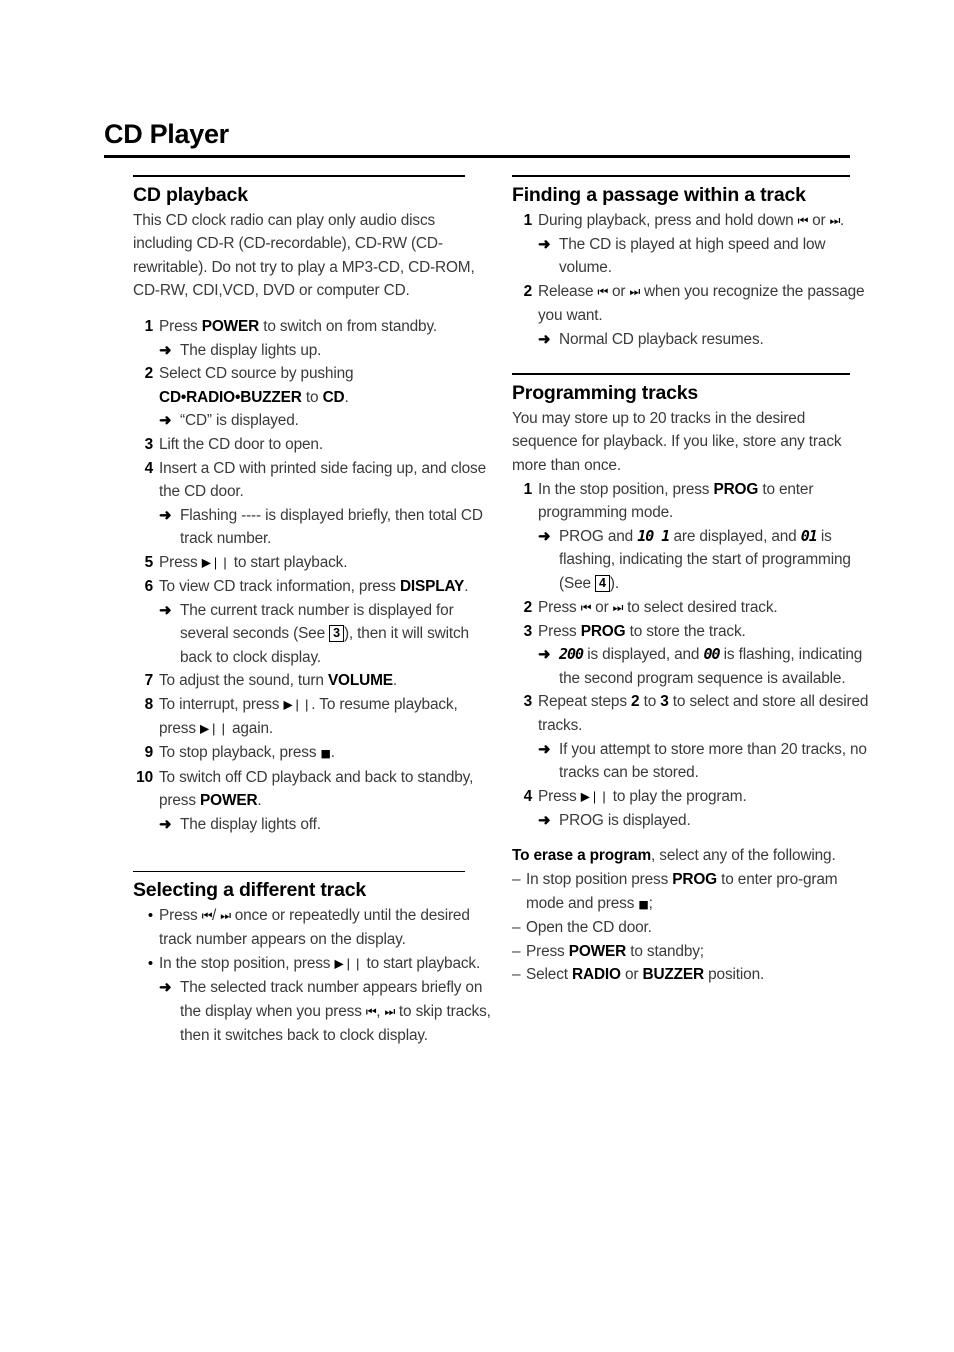  What do you see at coordinates (809, 535) in the screenshot?
I see `lcd-display-value: 01` at bounding box center [809, 535].